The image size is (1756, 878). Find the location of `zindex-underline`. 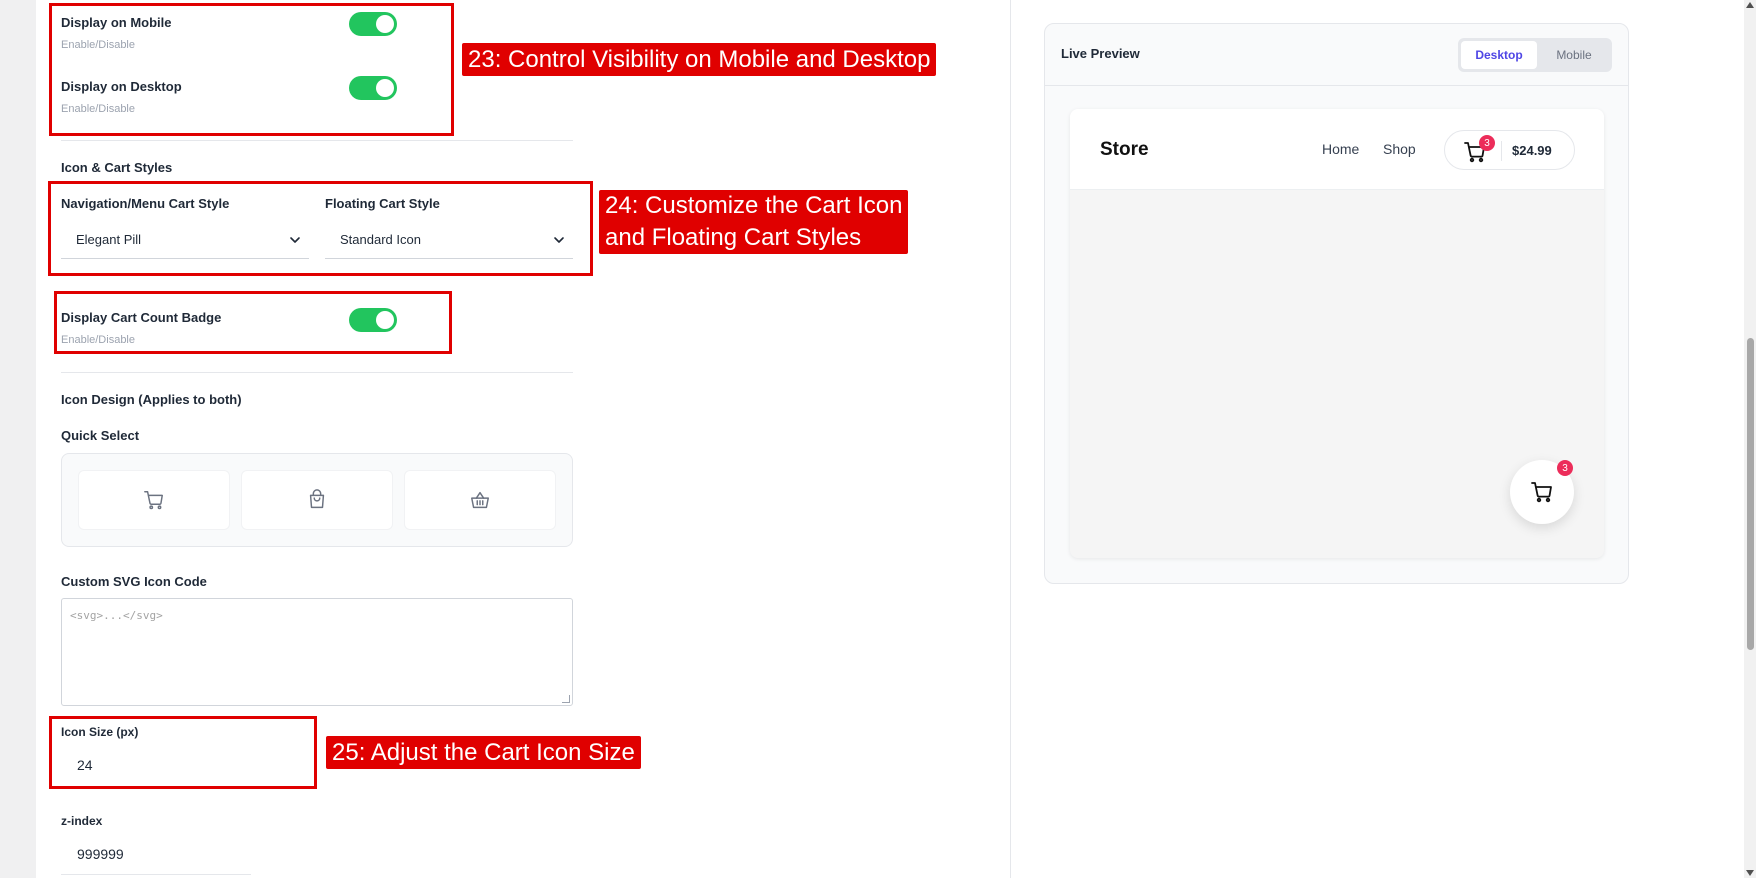

zindex-underline is located at coordinates (156, 874).